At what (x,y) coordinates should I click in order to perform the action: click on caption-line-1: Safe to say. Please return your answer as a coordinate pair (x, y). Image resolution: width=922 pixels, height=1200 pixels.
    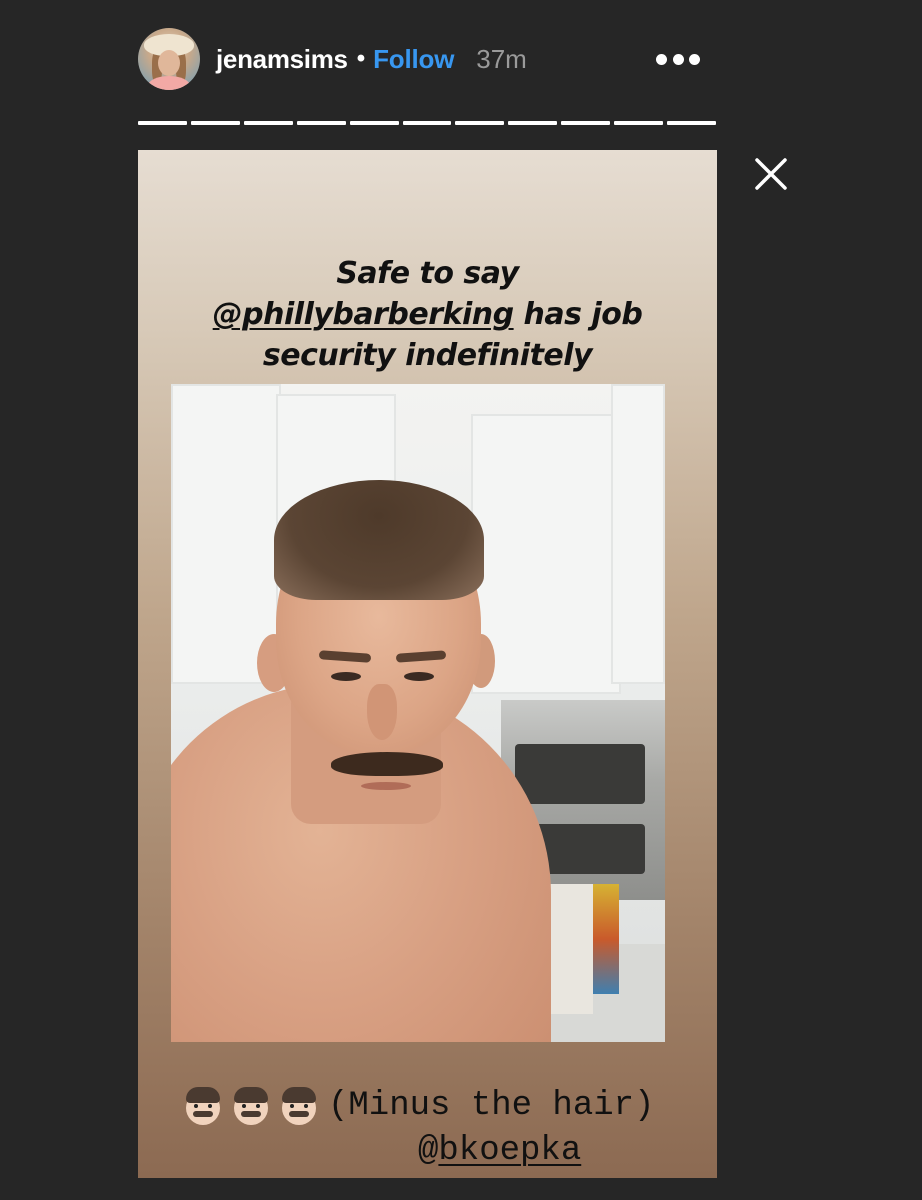
    Looking at the image, I should click on (427, 273).